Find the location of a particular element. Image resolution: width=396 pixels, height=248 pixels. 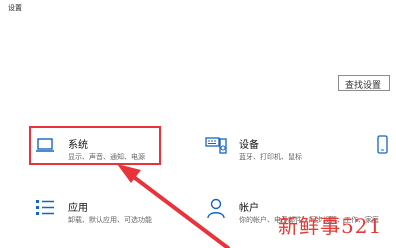

highlight-box is located at coordinates (95, 145).